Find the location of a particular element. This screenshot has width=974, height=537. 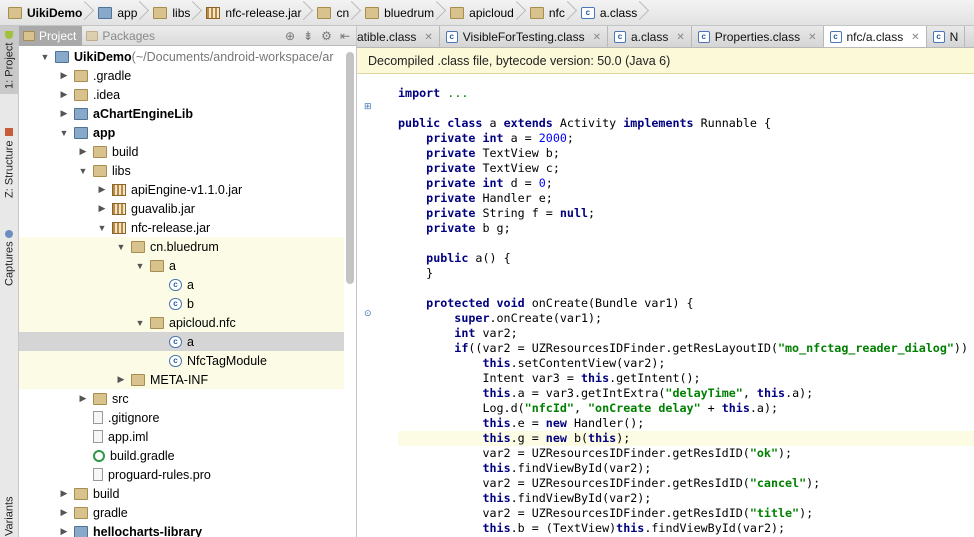

collapse-all-icon: ⇟ is located at coordinates (308, 36).